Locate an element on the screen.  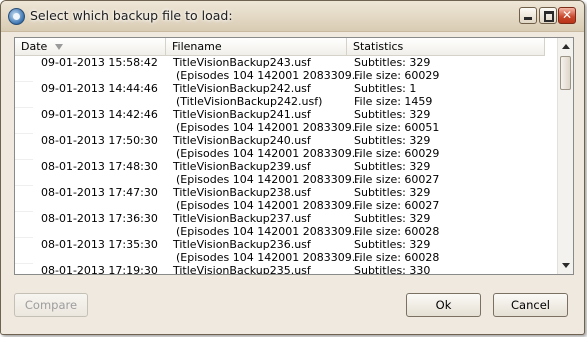
scrollbar-thumb is located at coordinates (565, 73).